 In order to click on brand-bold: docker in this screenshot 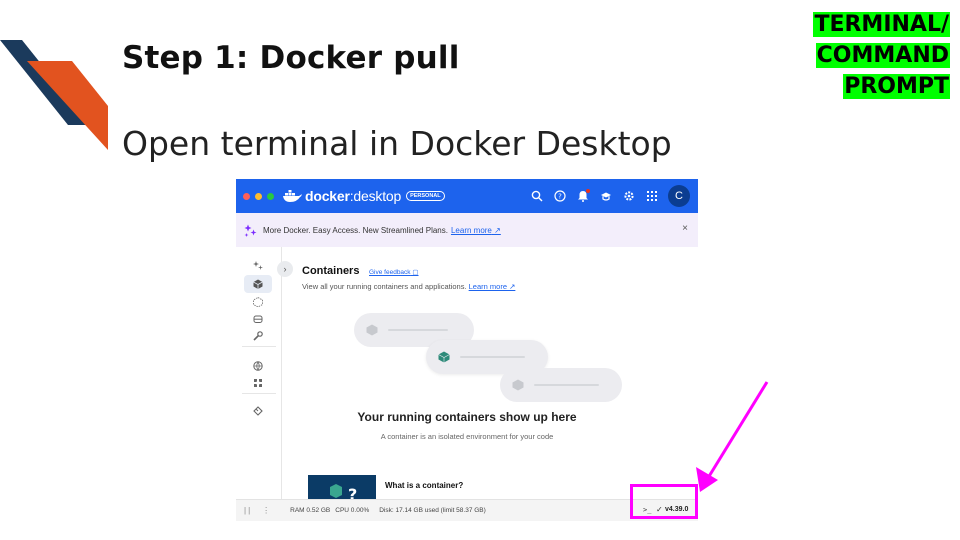, I will do `click(327, 196)`.